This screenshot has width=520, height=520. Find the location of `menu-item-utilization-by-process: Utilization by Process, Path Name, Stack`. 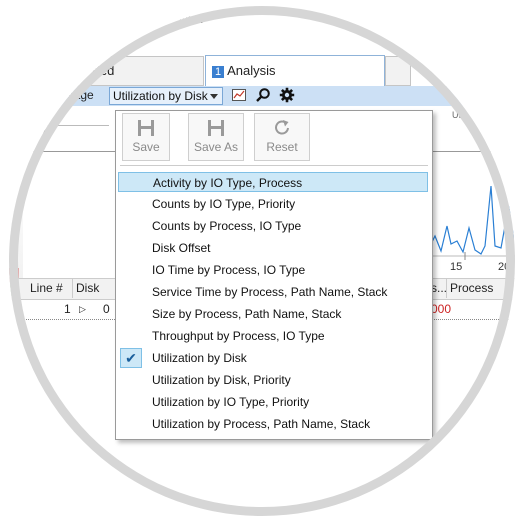

menu-item-utilization-by-process: Utilization by Process, Path Name, Stack is located at coordinates (273, 424).